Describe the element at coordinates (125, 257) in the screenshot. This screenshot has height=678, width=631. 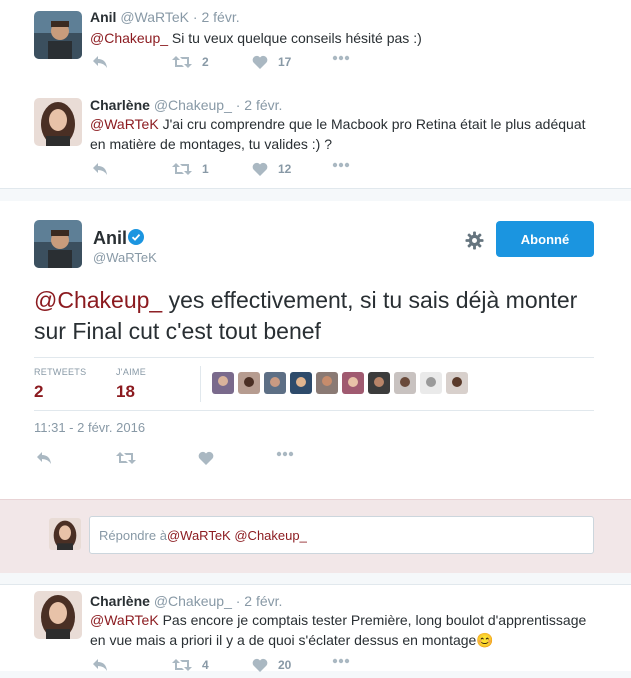
I see `main-author-handle: @WaRTeK` at that location.